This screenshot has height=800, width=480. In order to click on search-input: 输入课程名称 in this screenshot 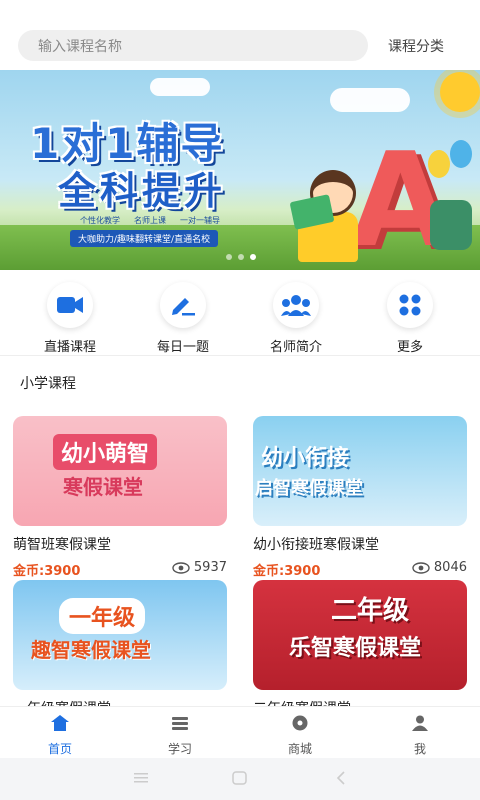, I will do `click(193, 45)`.